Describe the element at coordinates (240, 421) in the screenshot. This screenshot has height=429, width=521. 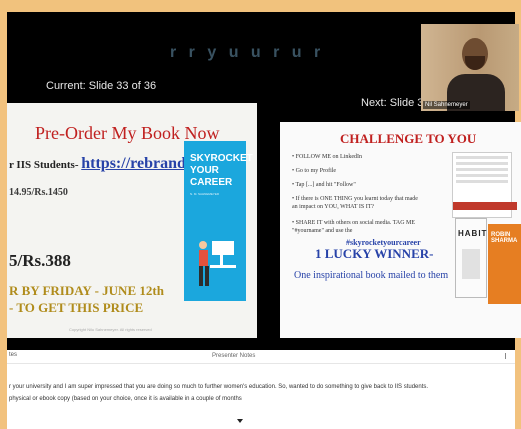
I see `mouse-cursor-icon` at that location.